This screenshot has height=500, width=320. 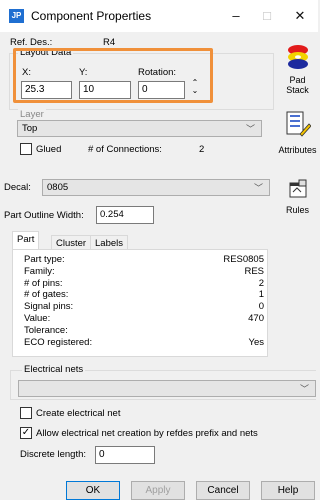 I want to click on attributes-button: Attributes, so click(x=297, y=132).